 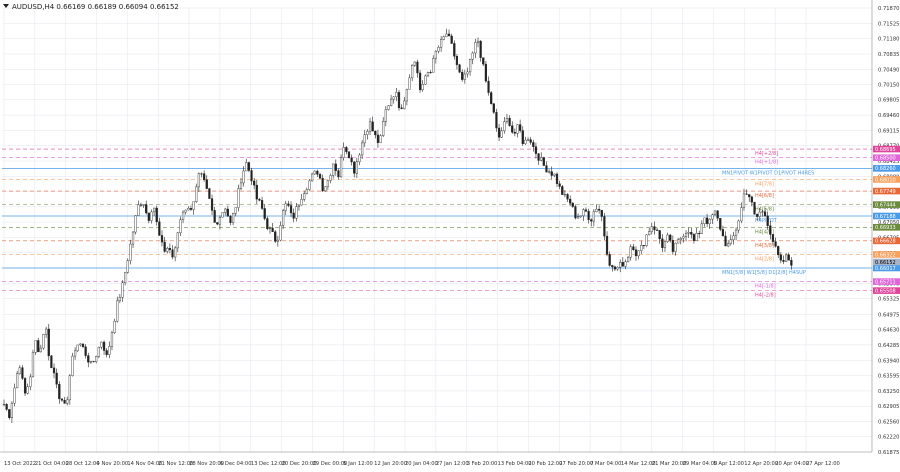 What do you see at coordinates (885, 228) in the screenshot?
I see `level-price-badge-text: 0.66933` at bounding box center [885, 228].